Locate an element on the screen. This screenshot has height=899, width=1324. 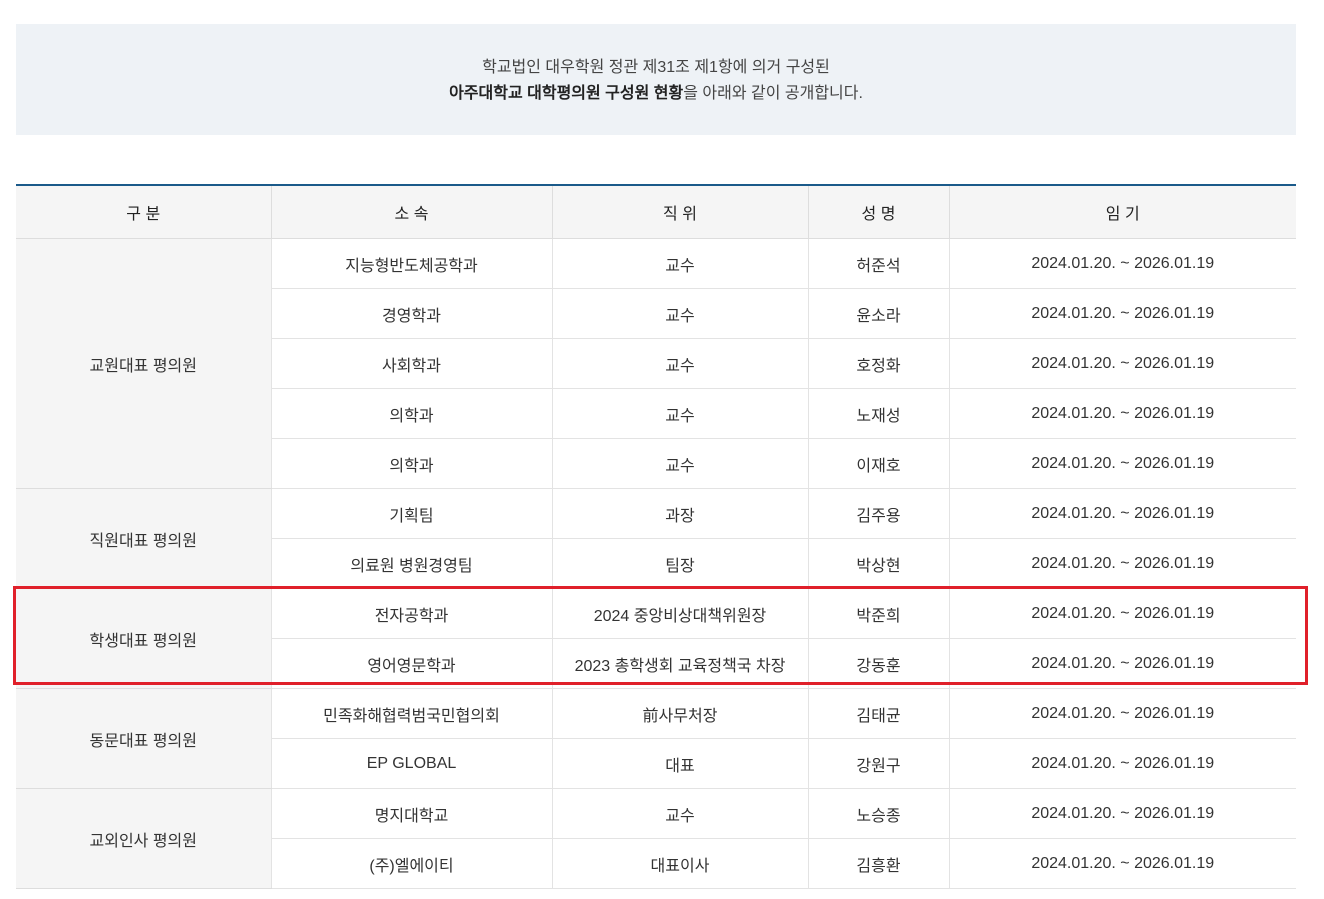
position-cell: 대표 is located at coordinates (679, 763).